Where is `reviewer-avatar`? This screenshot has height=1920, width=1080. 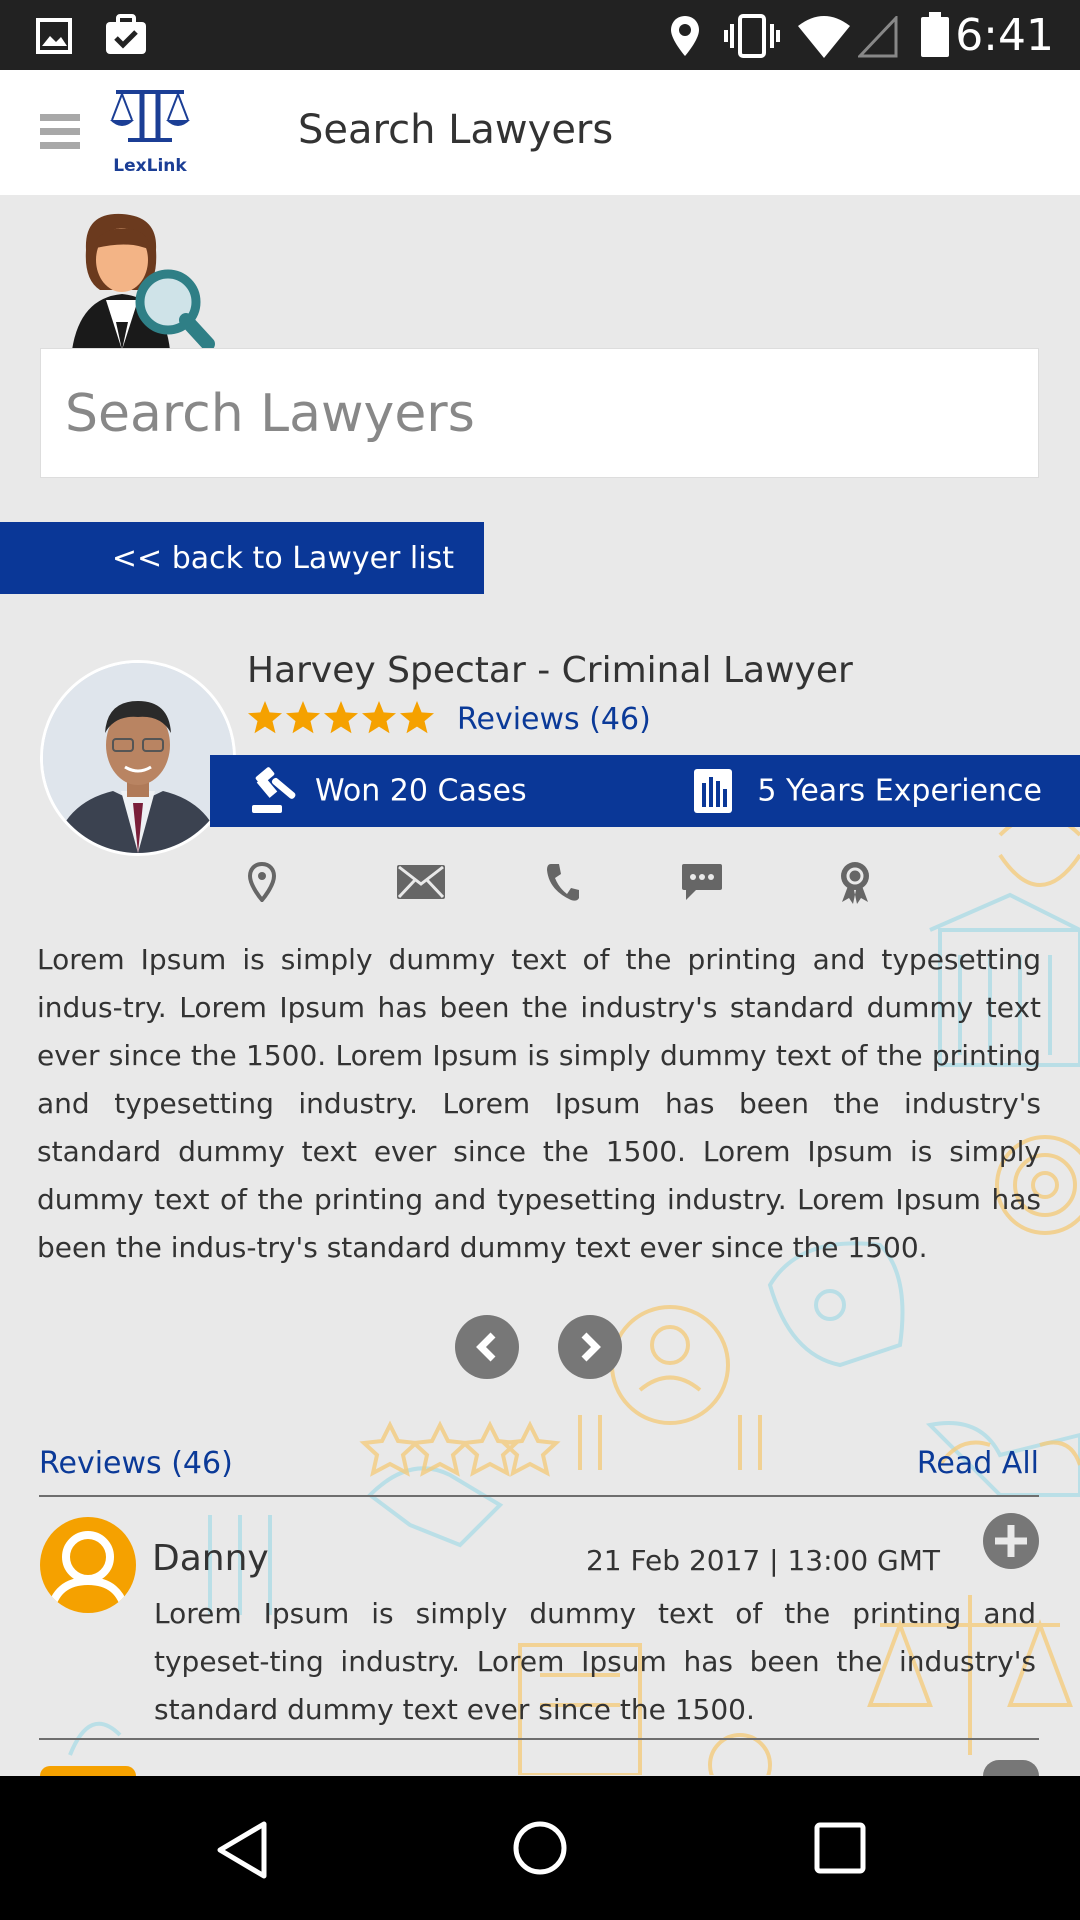
reviewer-avatar is located at coordinates (88, 1565).